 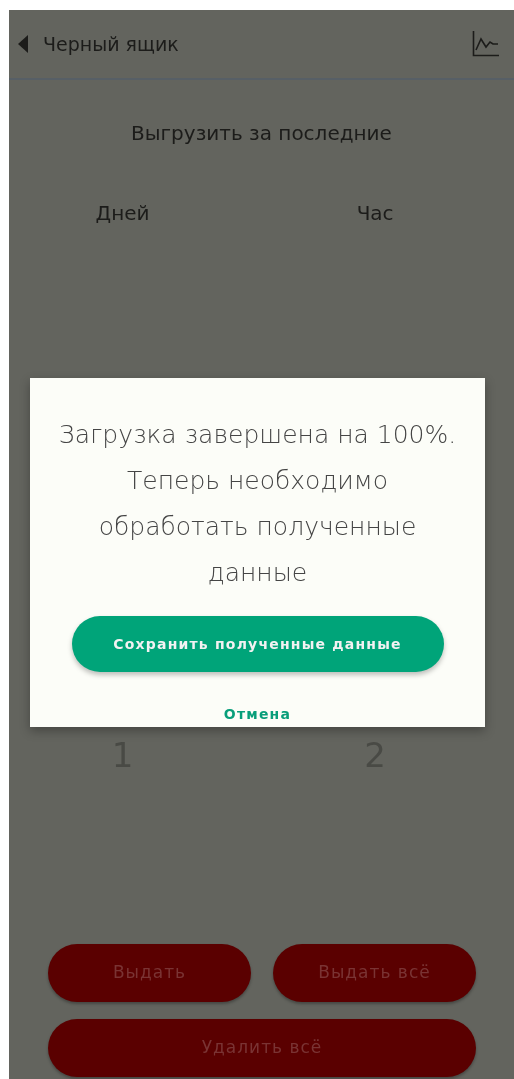 What do you see at coordinates (375, 213) in the screenshot?
I see `column-label: Час` at bounding box center [375, 213].